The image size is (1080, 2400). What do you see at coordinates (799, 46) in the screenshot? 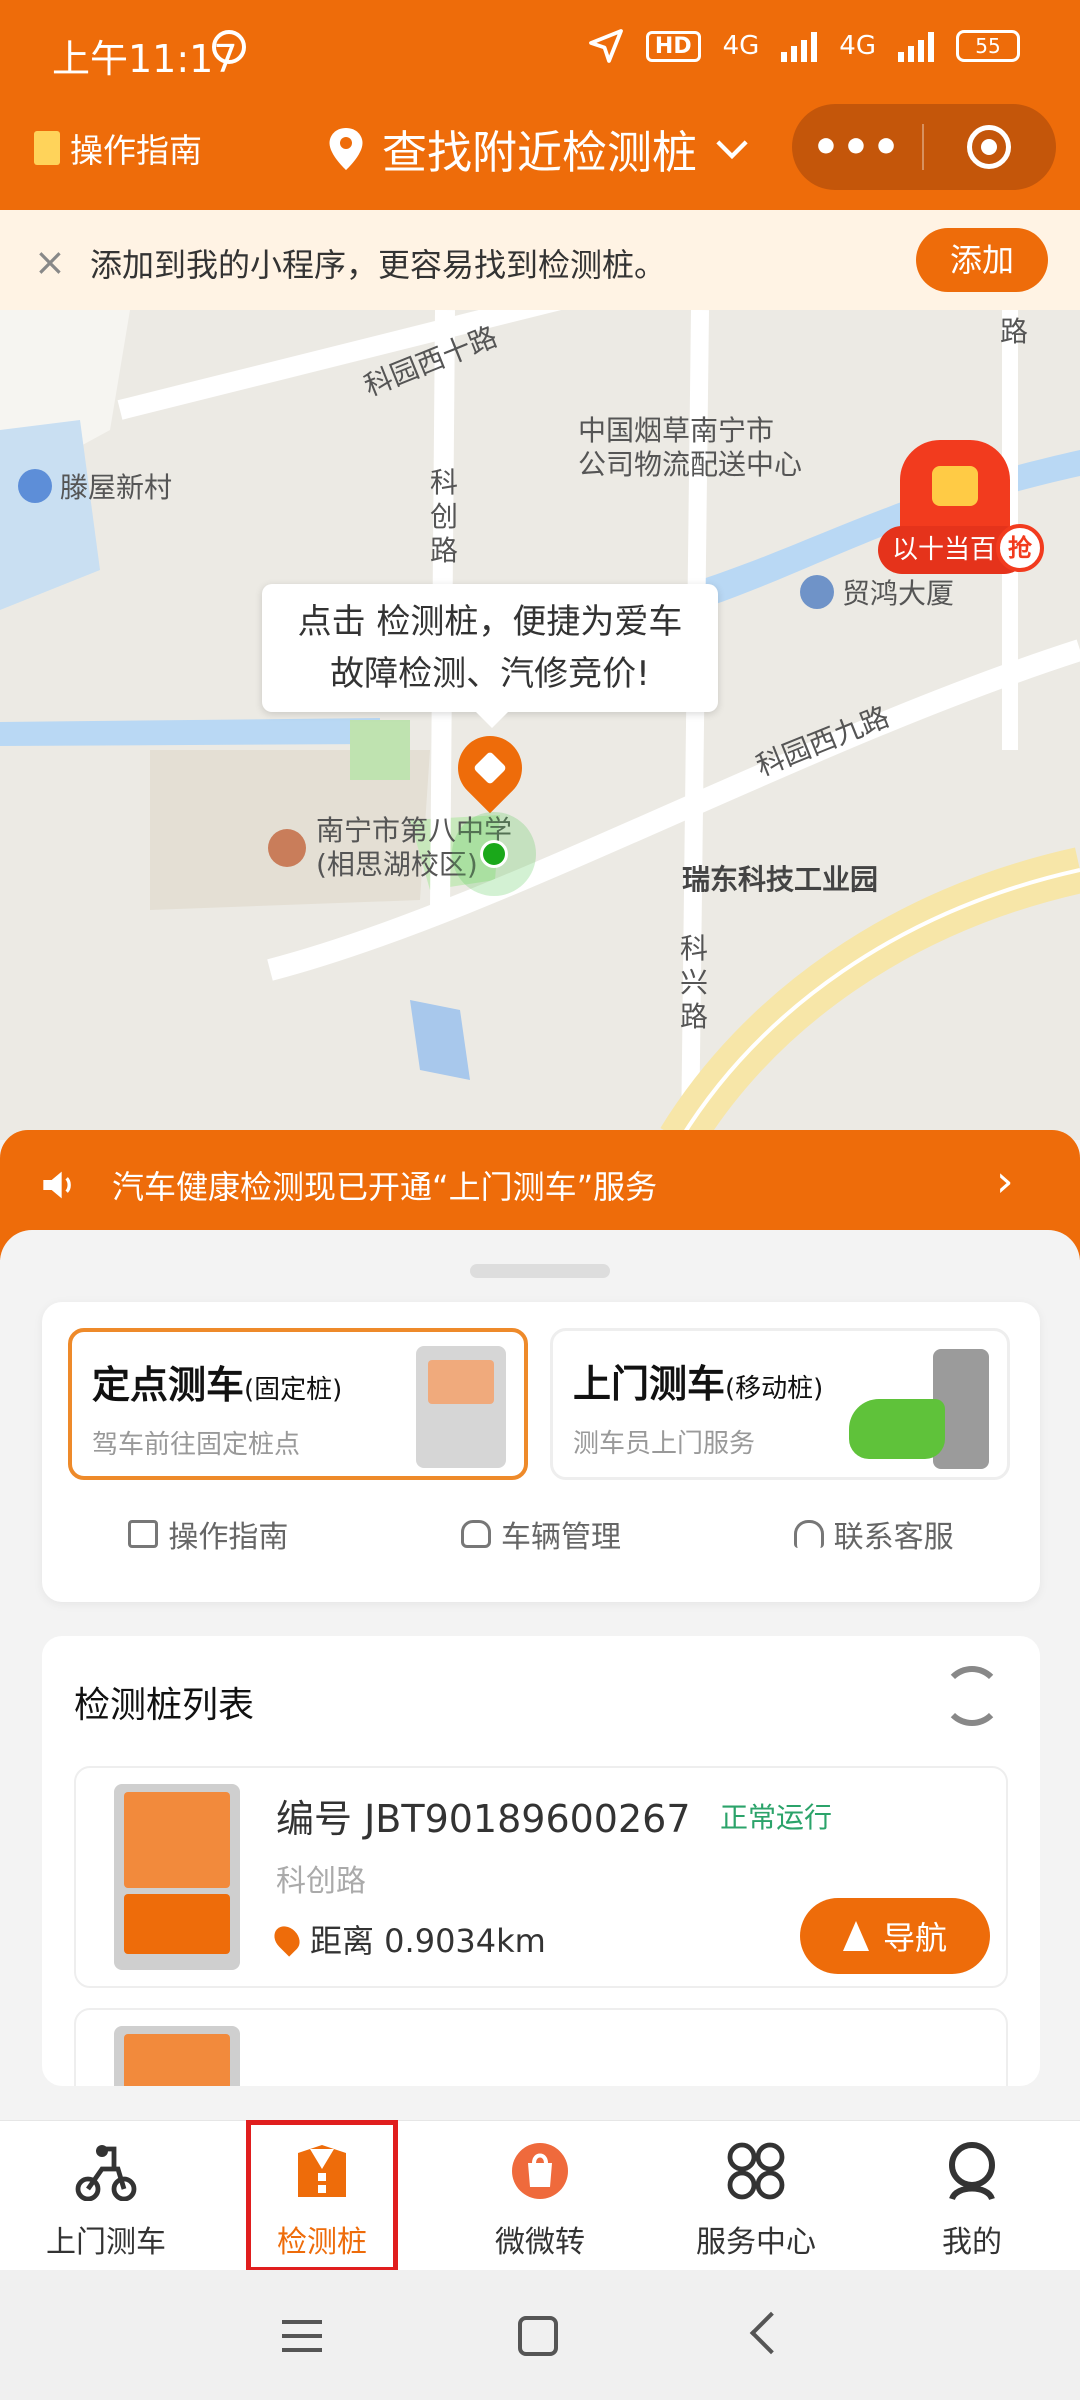
I see `signal-icon` at bounding box center [799, 46].